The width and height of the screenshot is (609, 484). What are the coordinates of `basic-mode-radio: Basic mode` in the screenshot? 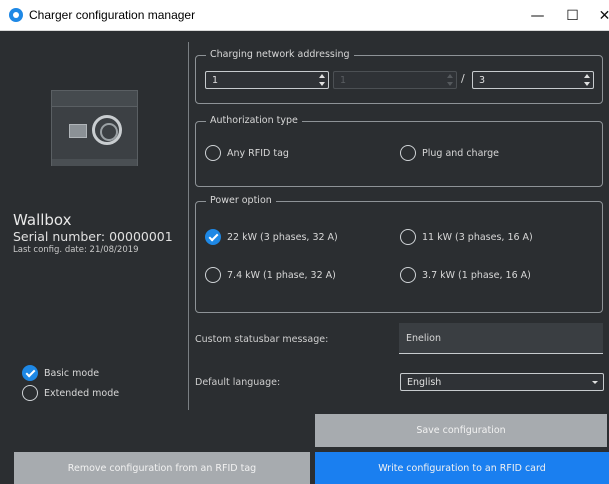 It's located at (60, 373).